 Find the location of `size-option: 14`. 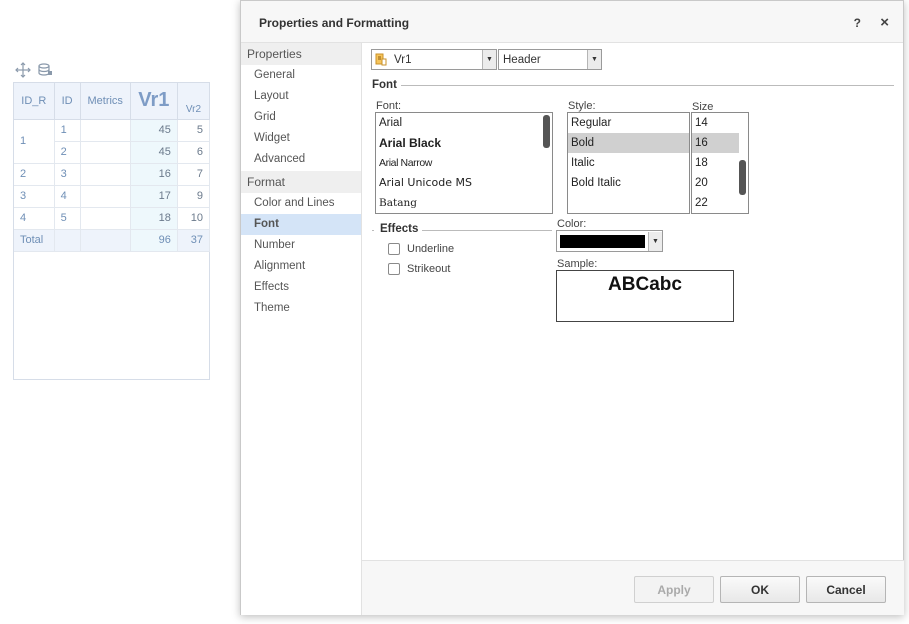

size-option: 14 is located at coordinates (715, 123).